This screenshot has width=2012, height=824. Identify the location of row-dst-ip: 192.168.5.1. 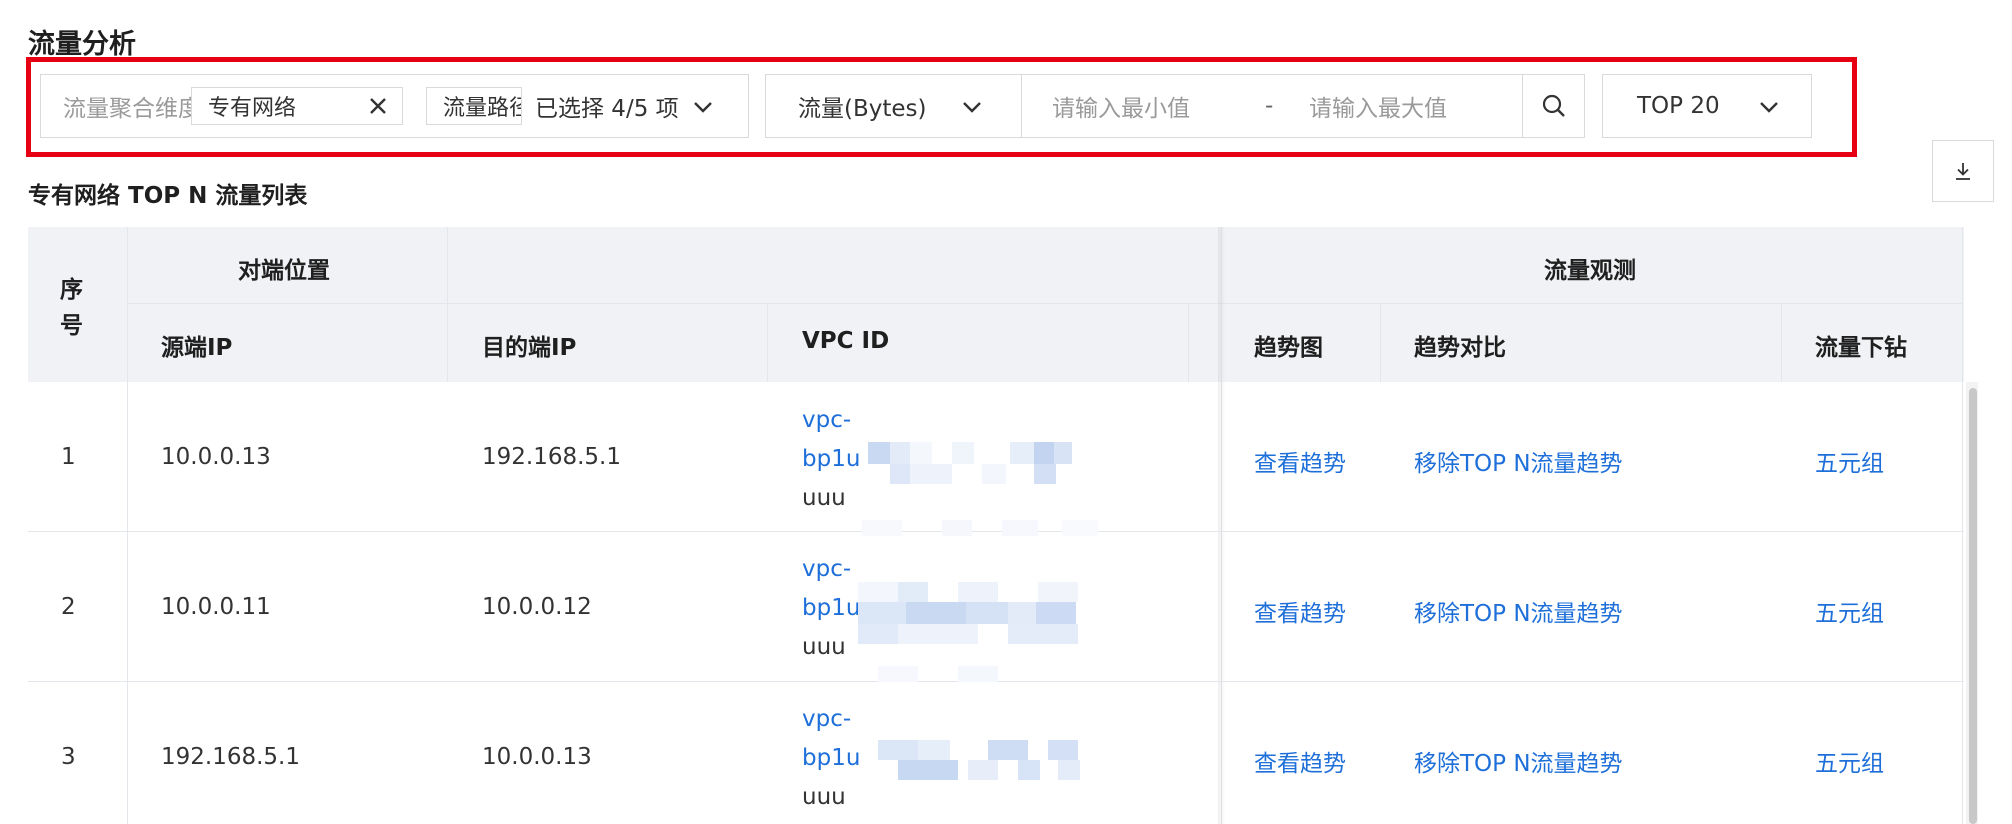
(551, 457).